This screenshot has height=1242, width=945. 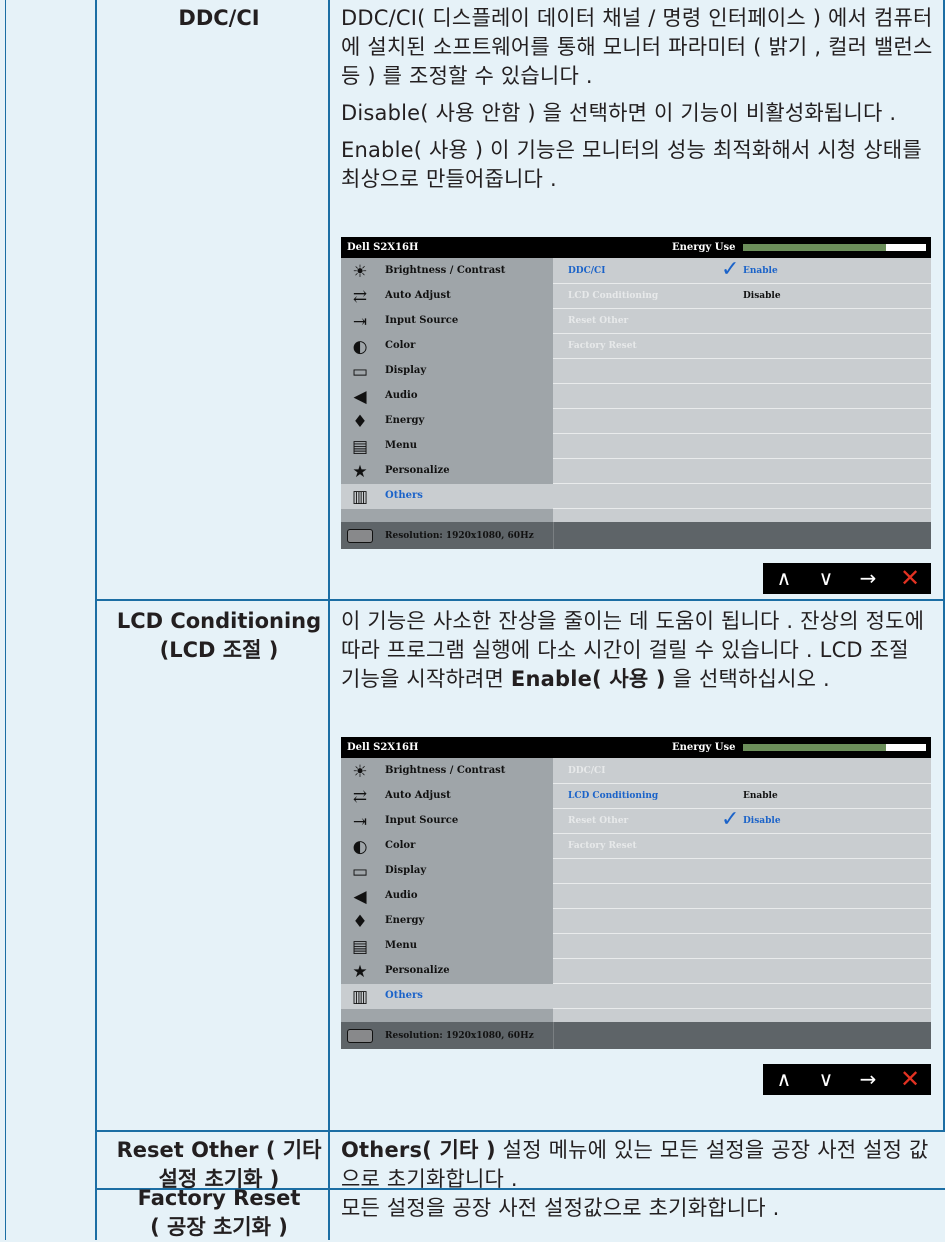 I want to click on osd-submenu-label: Factory Reset, so click(x=602, y=846).